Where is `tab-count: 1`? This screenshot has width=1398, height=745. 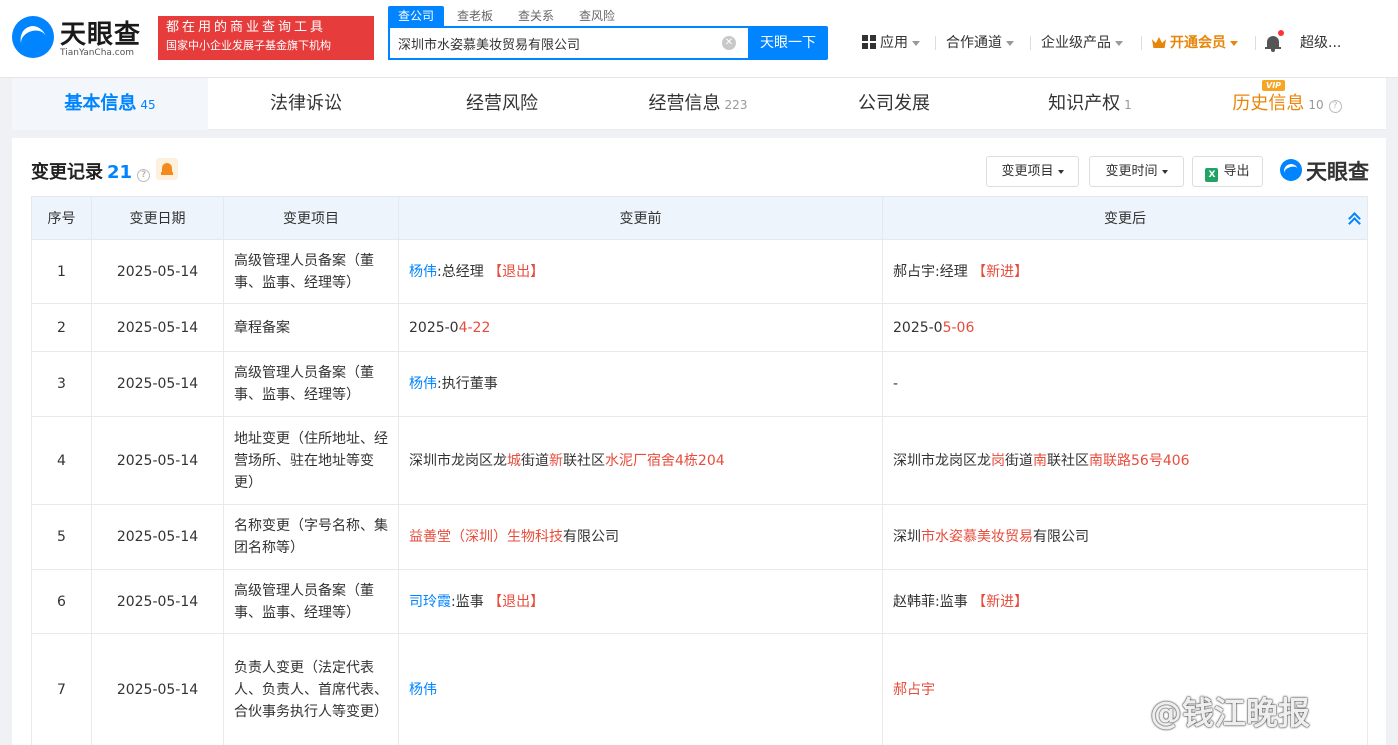
tab-count: 1 is located at coordinates (1128, 105).